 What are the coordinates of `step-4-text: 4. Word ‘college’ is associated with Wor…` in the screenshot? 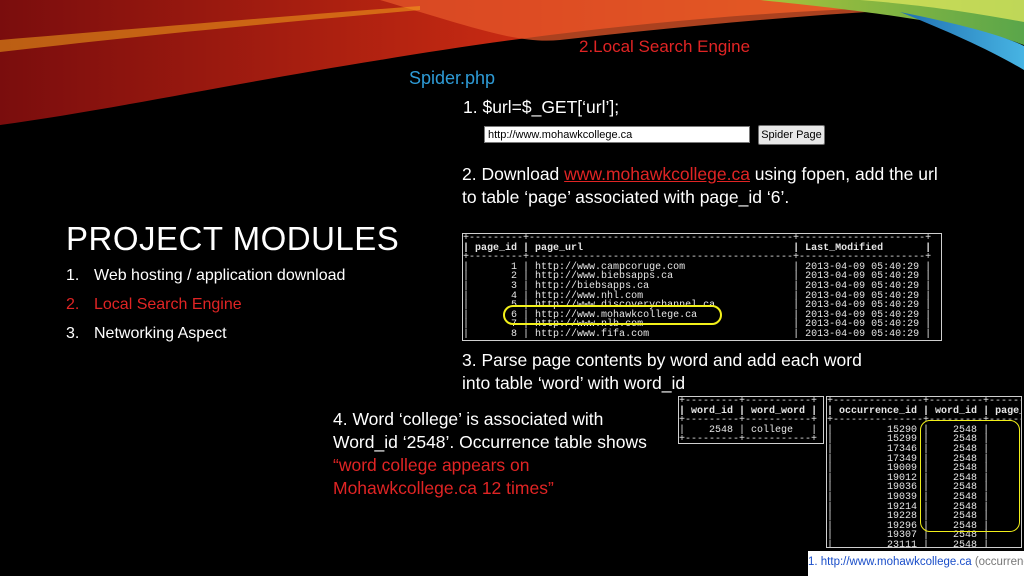 It's located at (503, 454).